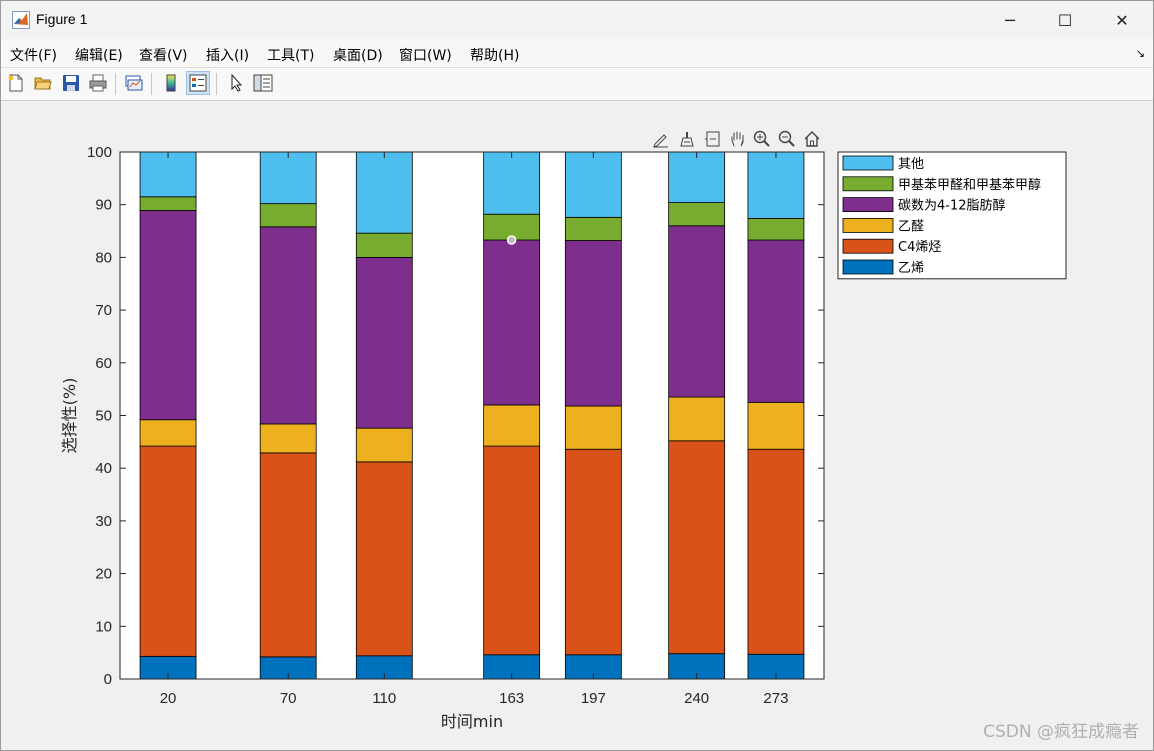 This screenshot has width=1154, height=751. Describe the element at coordinates (511, 698) in the screenshot. I see `x-tick-label: 163` at that location.